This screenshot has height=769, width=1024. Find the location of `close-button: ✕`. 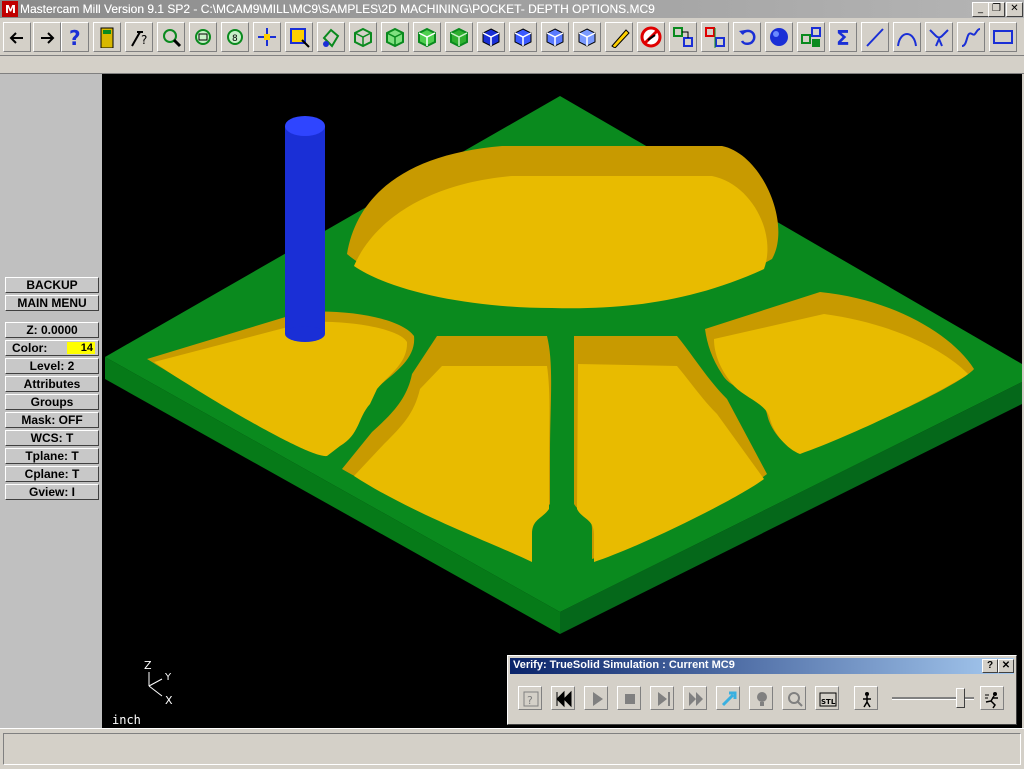

close-button: ✕ is located at coordinates (1014, 9).